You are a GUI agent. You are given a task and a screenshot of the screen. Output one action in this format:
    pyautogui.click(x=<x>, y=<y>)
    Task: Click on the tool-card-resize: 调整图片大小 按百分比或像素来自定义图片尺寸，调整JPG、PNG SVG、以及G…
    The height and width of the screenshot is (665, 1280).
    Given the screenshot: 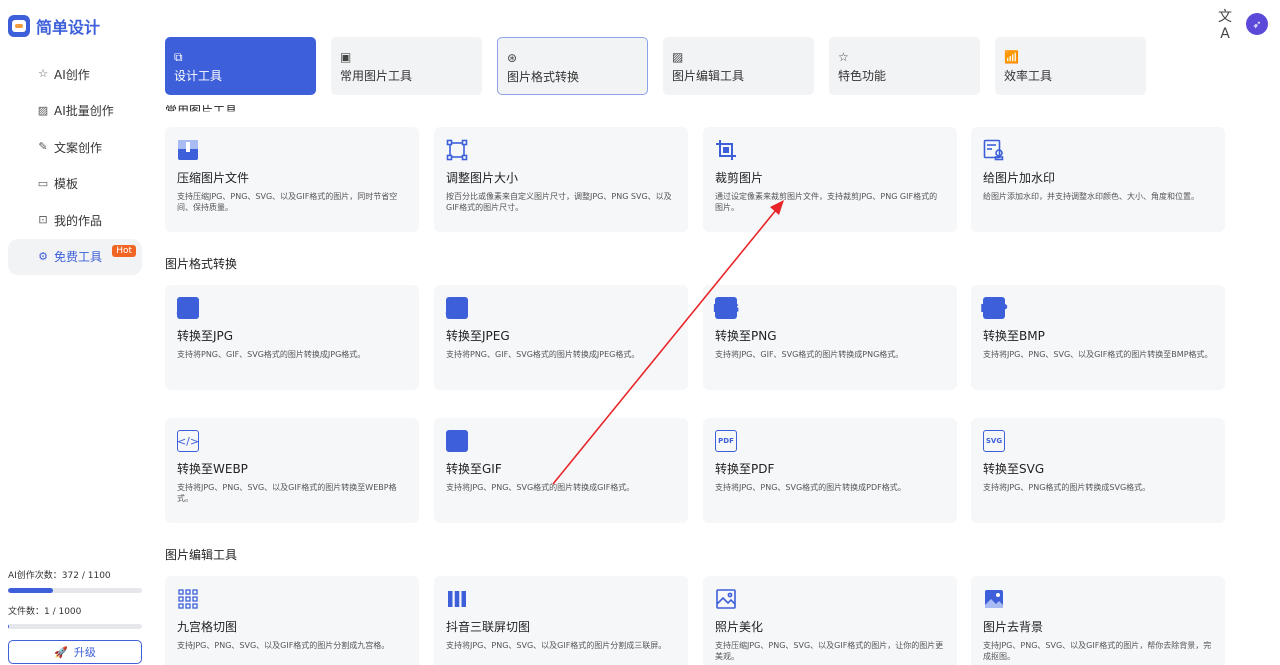 What is the action you would take?
    pyautogui.click(x=561, y=179)
    